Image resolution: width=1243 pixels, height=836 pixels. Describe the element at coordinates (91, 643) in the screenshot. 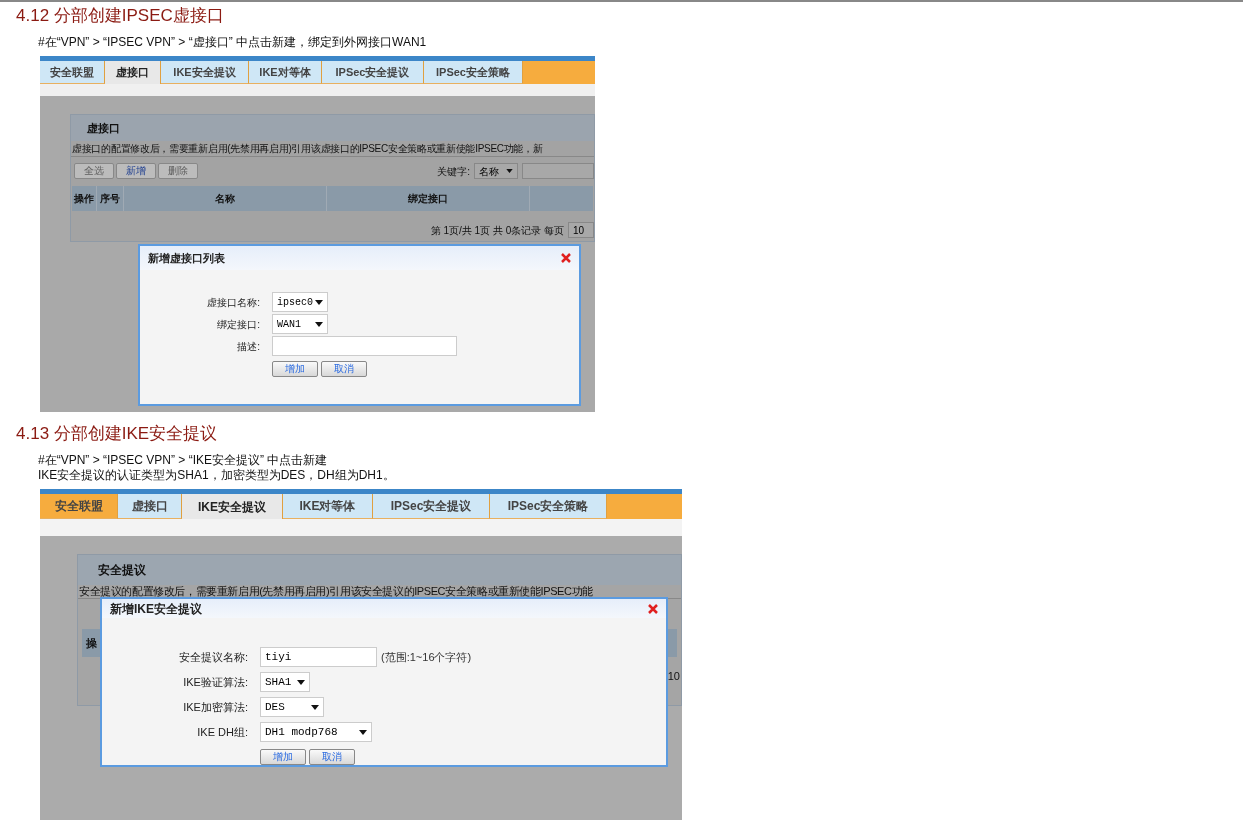

I see `column-header: 操` at that location.